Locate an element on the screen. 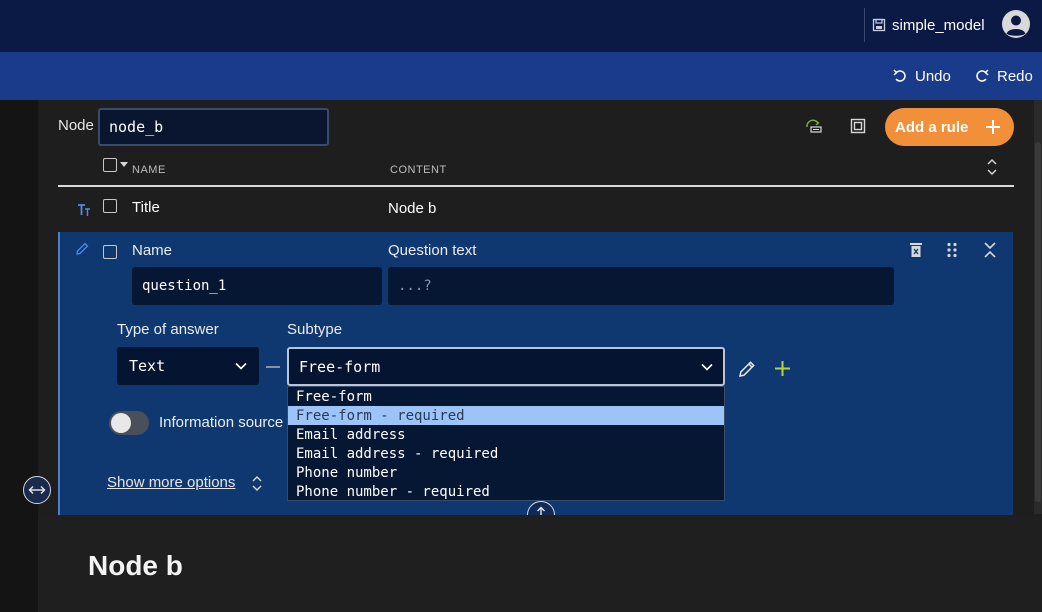  information-source-toggle is located at coordinates (129, 423).